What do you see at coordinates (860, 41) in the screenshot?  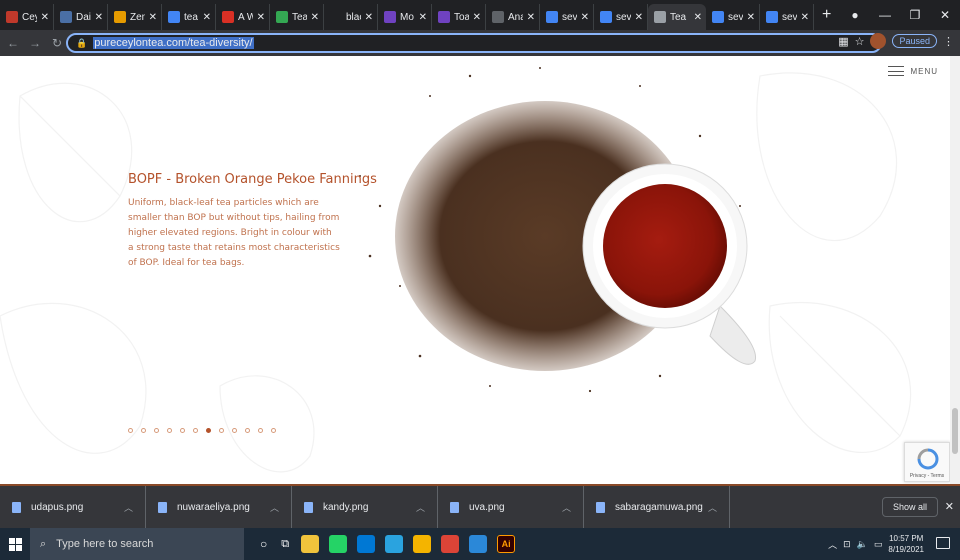 I see `bookmark-star-icon: ☆` at bounding box center [860, 41].